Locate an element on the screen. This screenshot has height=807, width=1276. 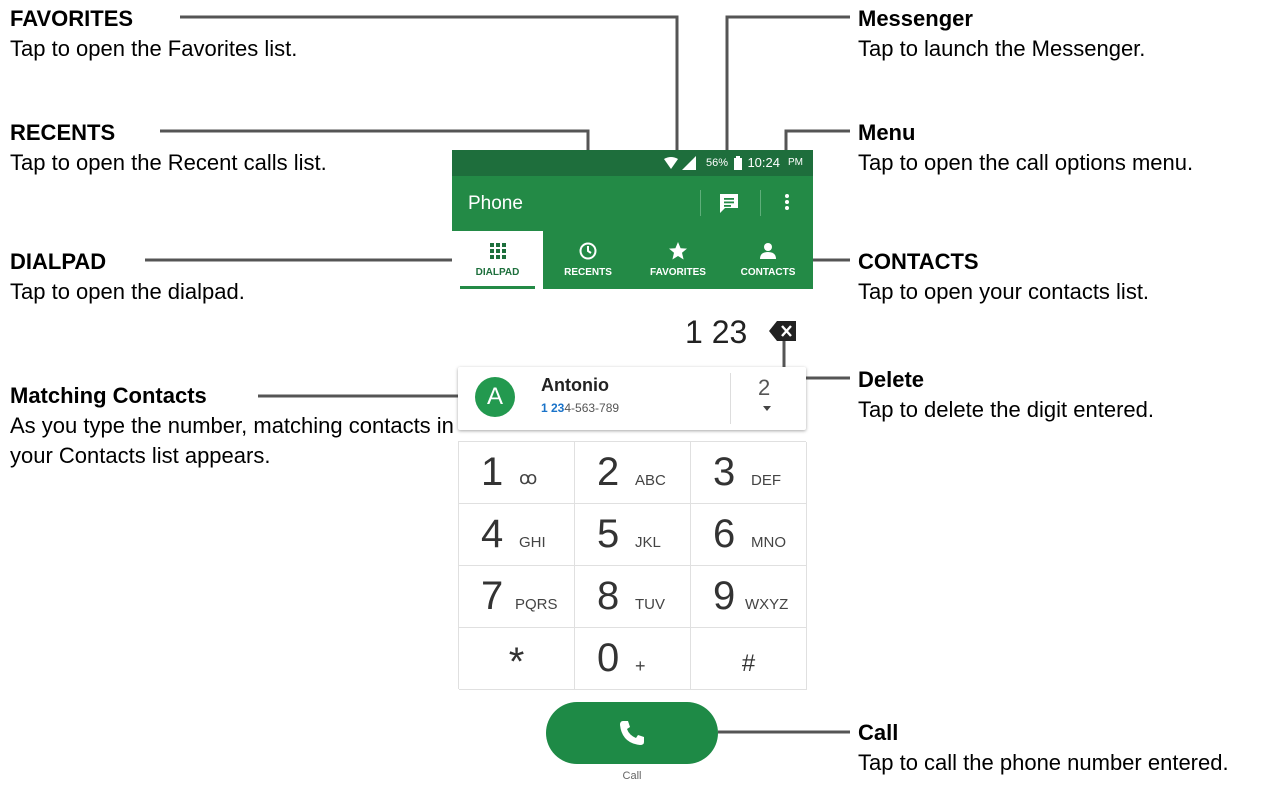
key-0: 0 + is located at coordinates (633, 659).